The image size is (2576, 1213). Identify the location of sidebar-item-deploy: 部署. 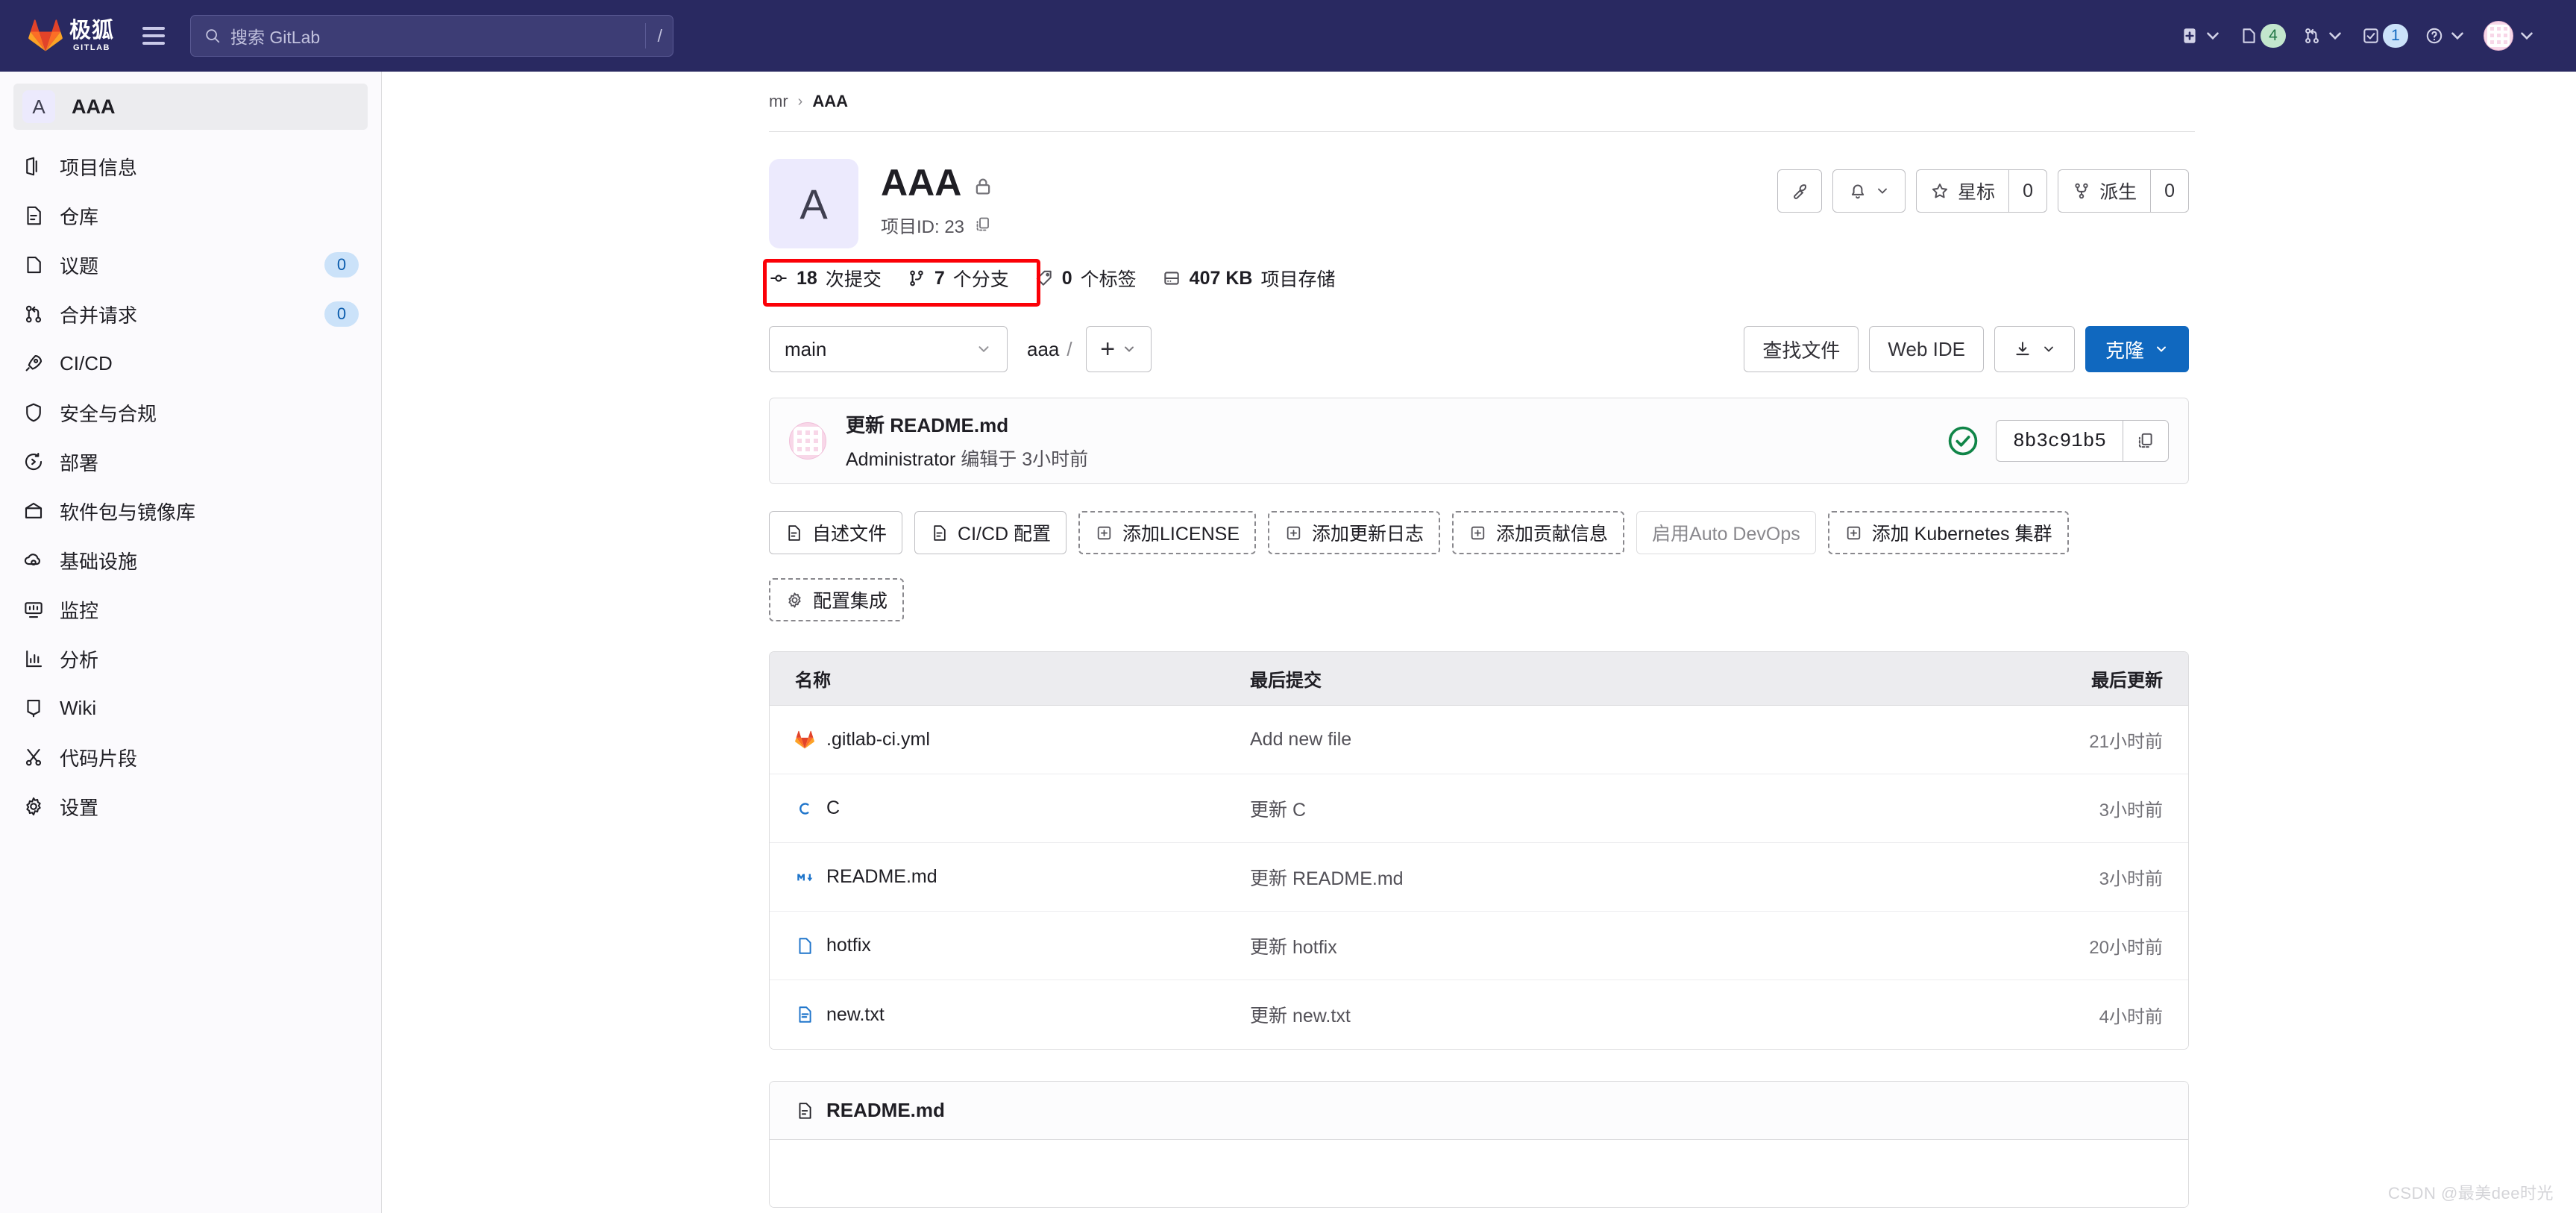
(191, 461).